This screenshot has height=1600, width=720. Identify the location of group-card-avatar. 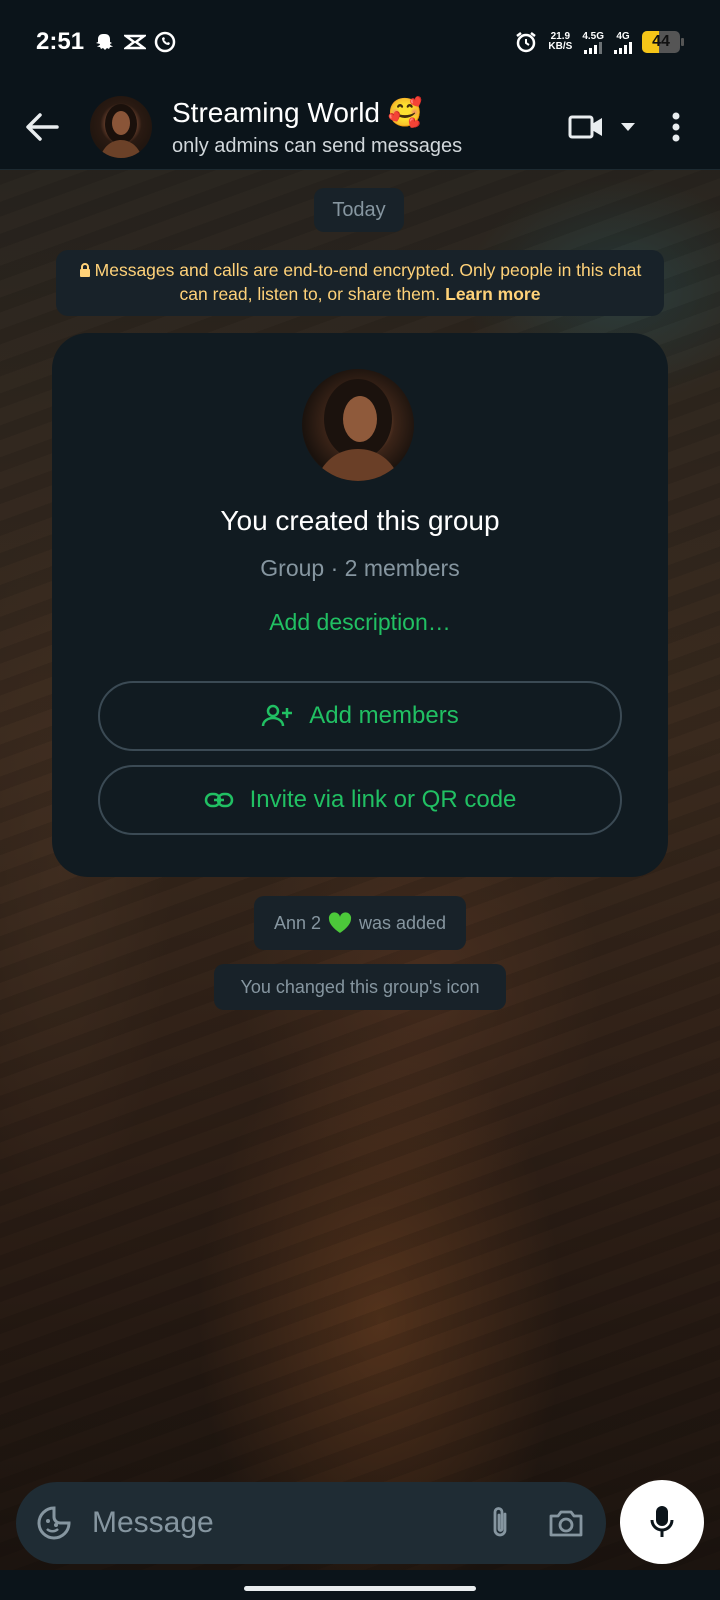
(358, 425).